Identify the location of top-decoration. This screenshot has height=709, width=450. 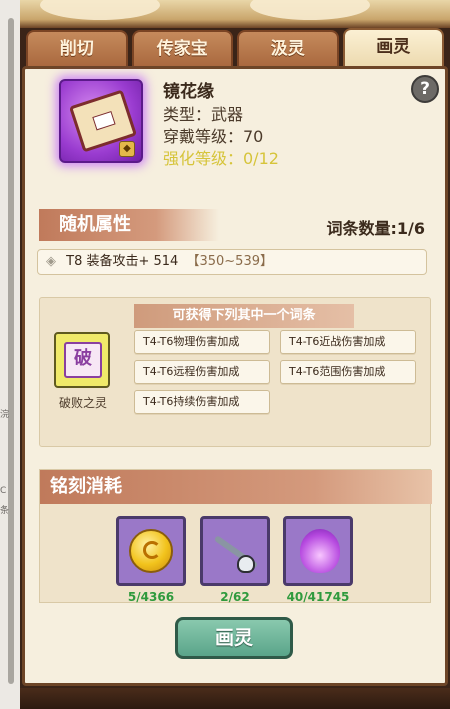
(235, 14).